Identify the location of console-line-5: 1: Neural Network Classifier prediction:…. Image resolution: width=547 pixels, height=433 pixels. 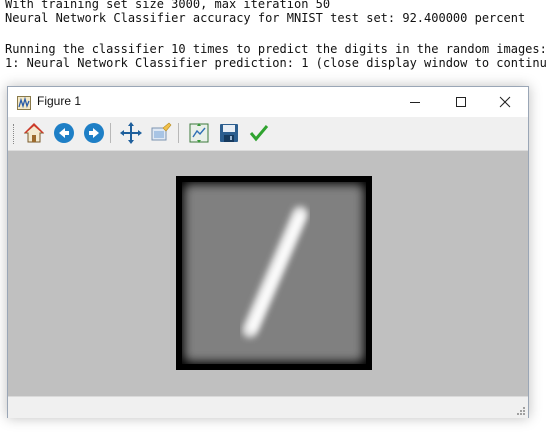
(276, 63).